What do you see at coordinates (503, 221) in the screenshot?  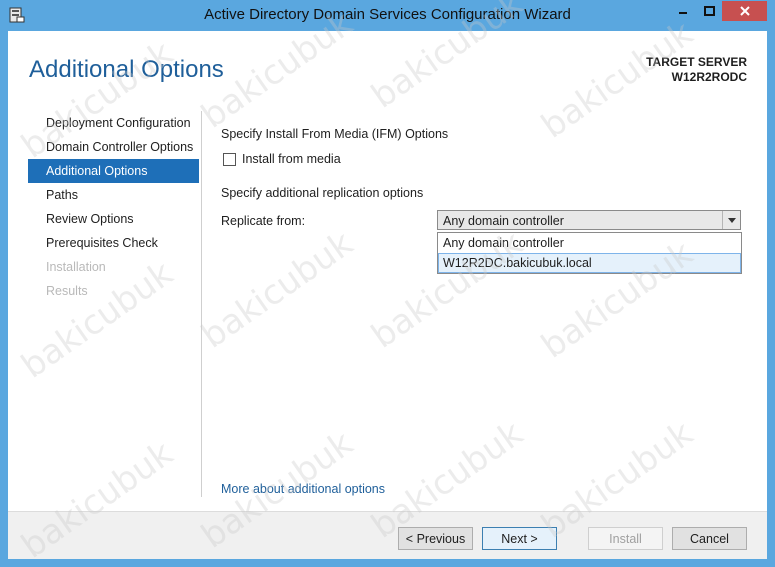 I see `replicate-from-value: Any domain controller` at bounding box center [503, 221].